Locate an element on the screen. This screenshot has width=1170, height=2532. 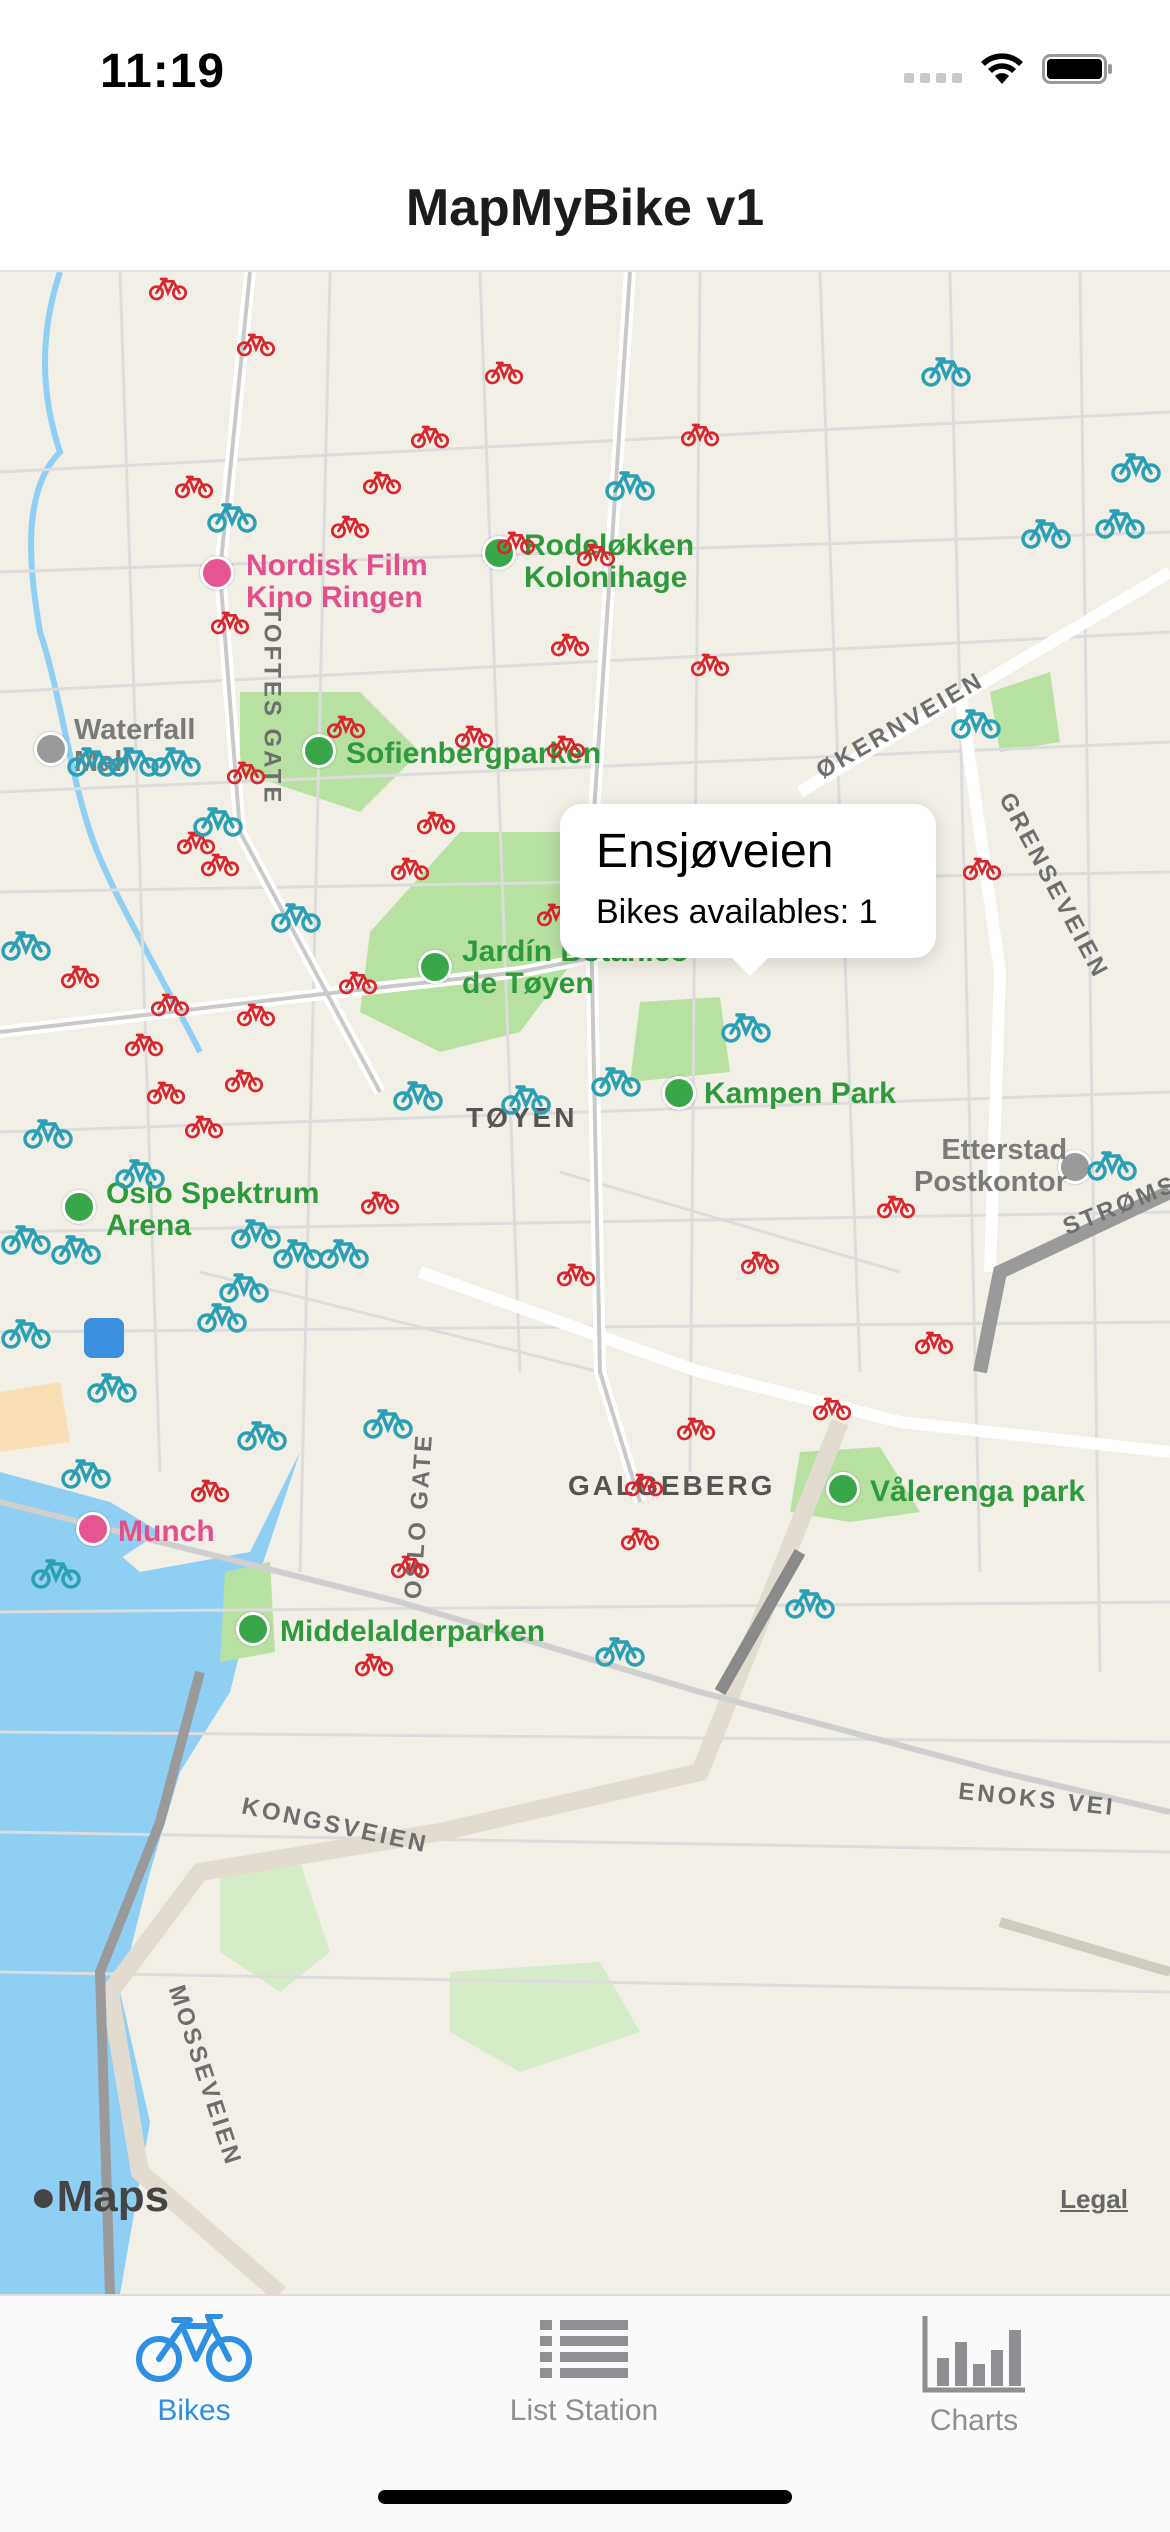
station-callout: Ensjøveien Bikes availables: 1 is located at coordinates (748, 890).